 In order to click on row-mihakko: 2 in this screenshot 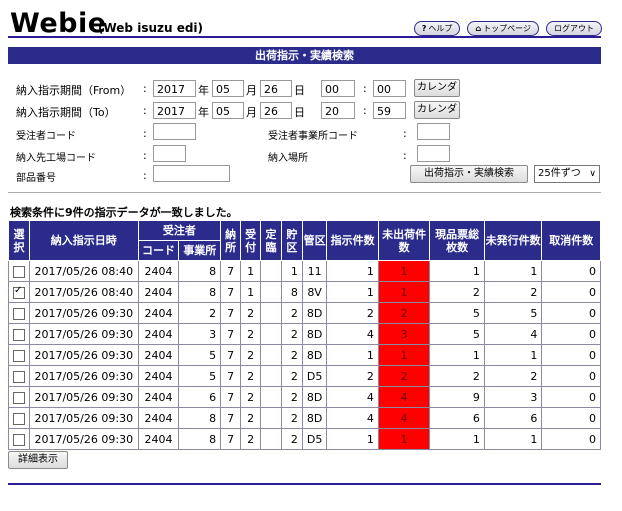, I will do `click(513, 292)`.